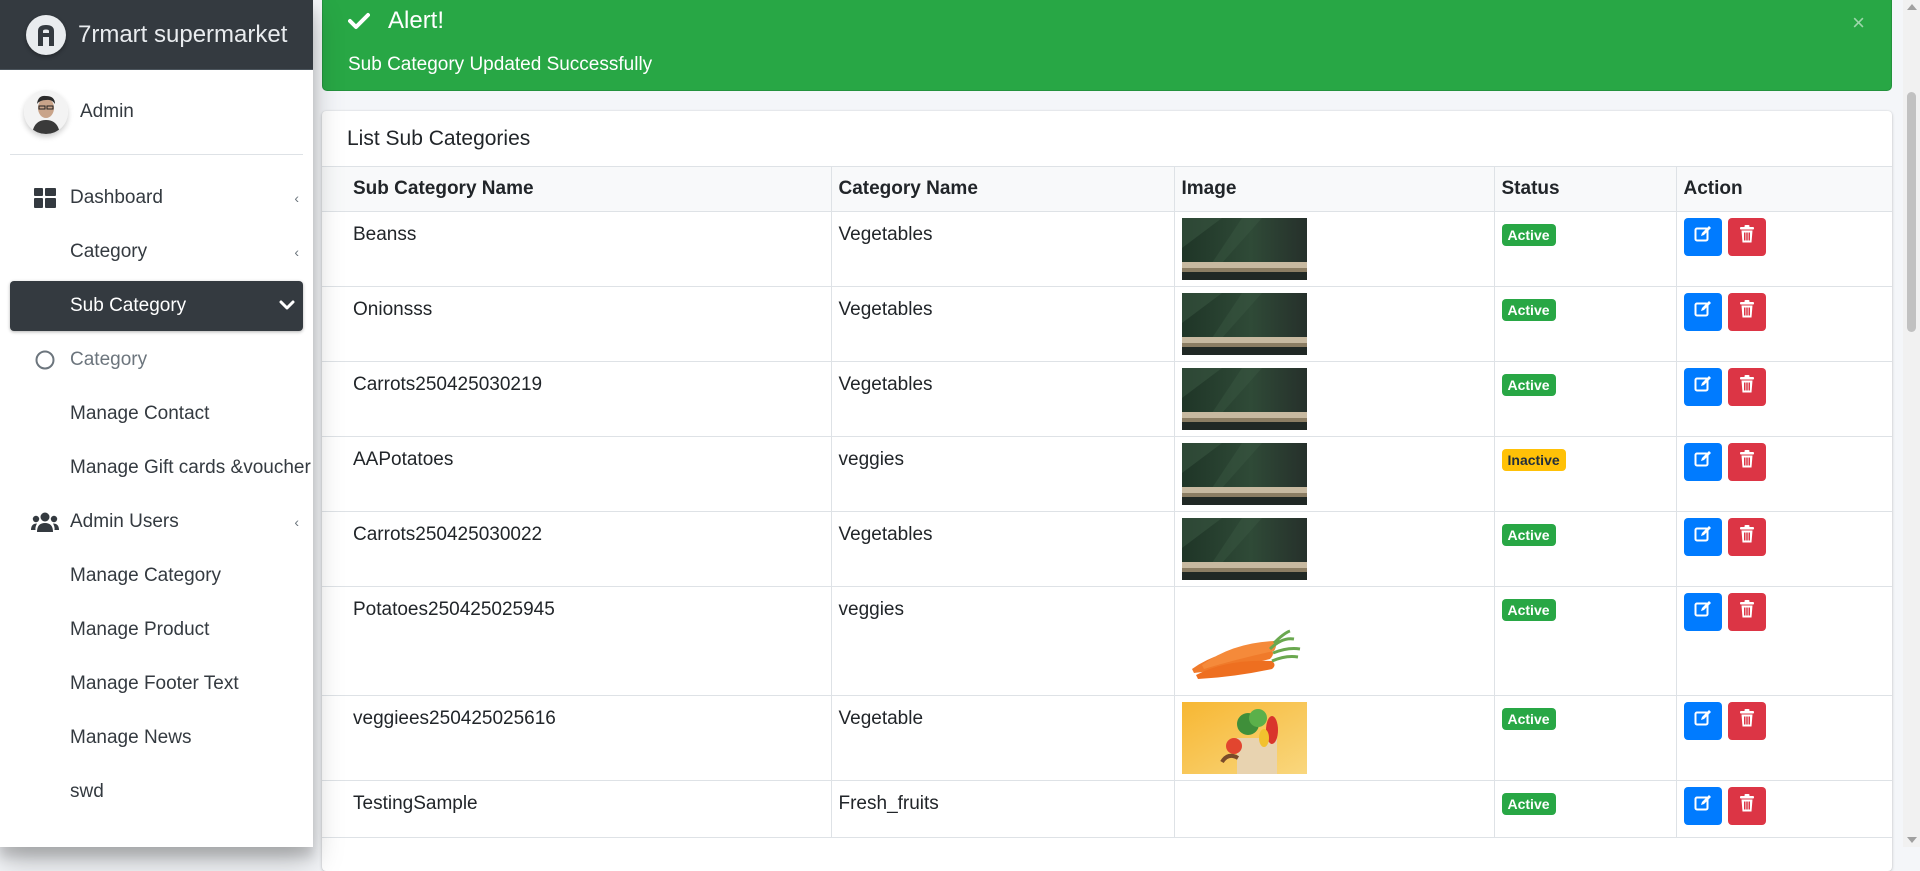 The width and height of the screenshot is (1920, 871). What do you see at coordinates (156, 35) in the screenshot?
I see `brand-link: 7rmart supermarket` at bounding box center [156, 35].